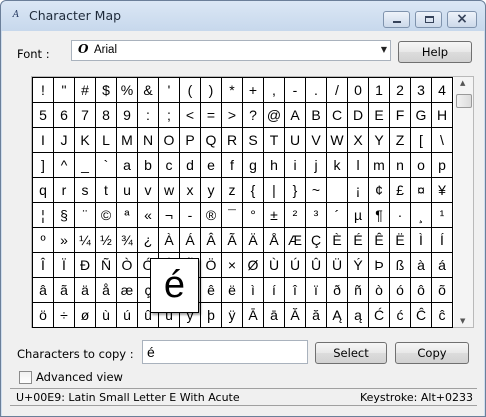  I want to click on character-cell: Ă, so click(295, 315).